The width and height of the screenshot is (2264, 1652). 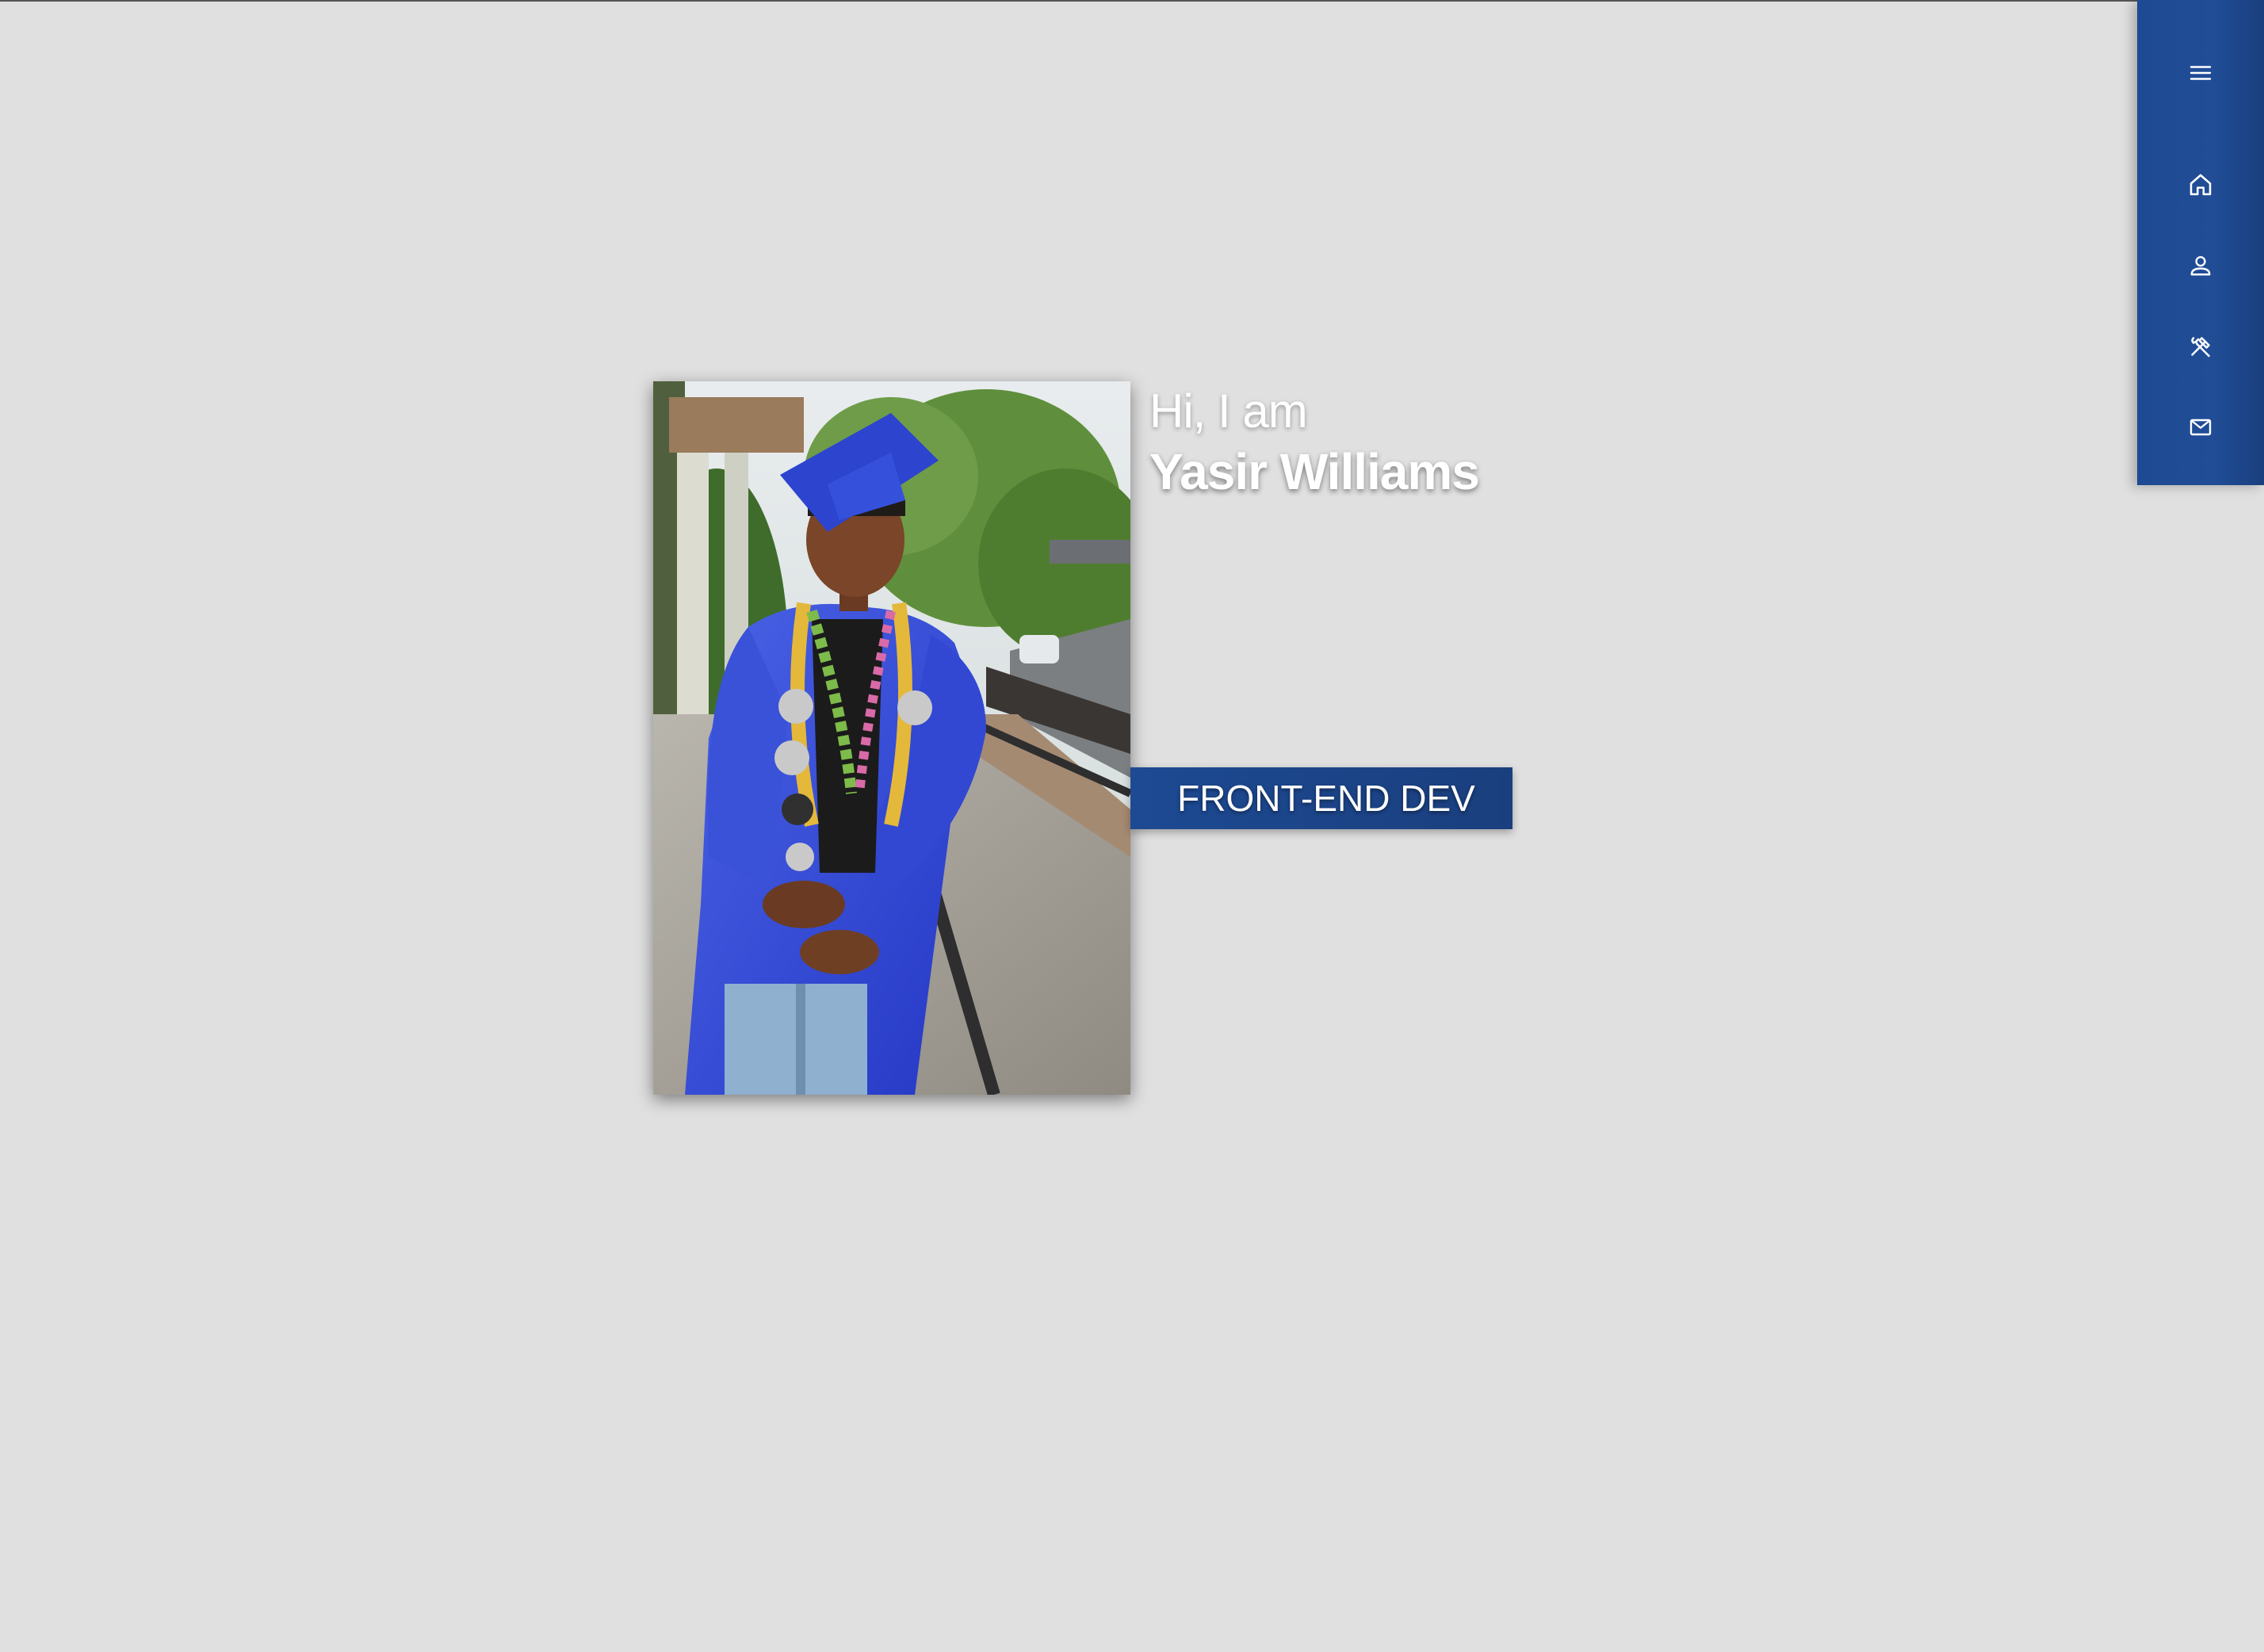 I want to click on person-icon, so click(x=2200, y=266).